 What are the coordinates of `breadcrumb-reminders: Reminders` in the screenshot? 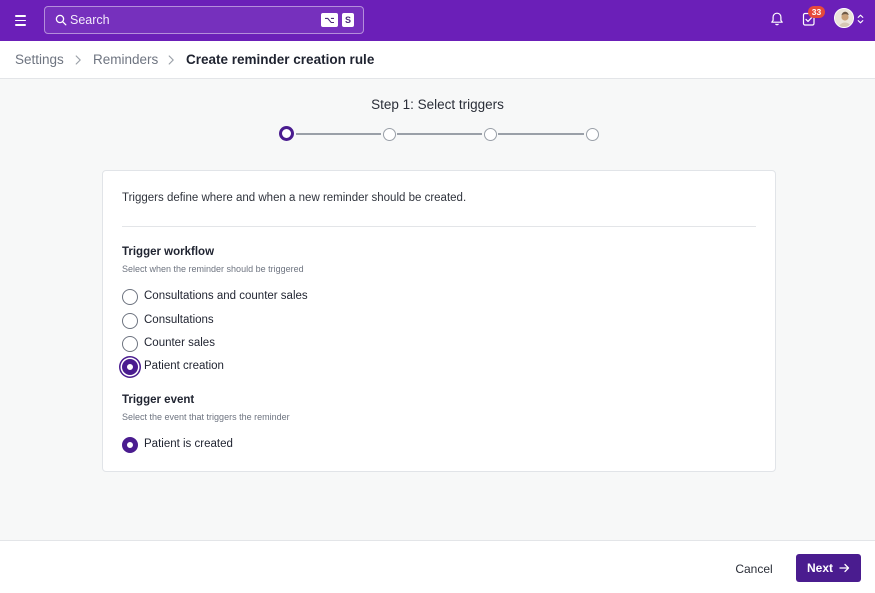 It's located at (125, 59).